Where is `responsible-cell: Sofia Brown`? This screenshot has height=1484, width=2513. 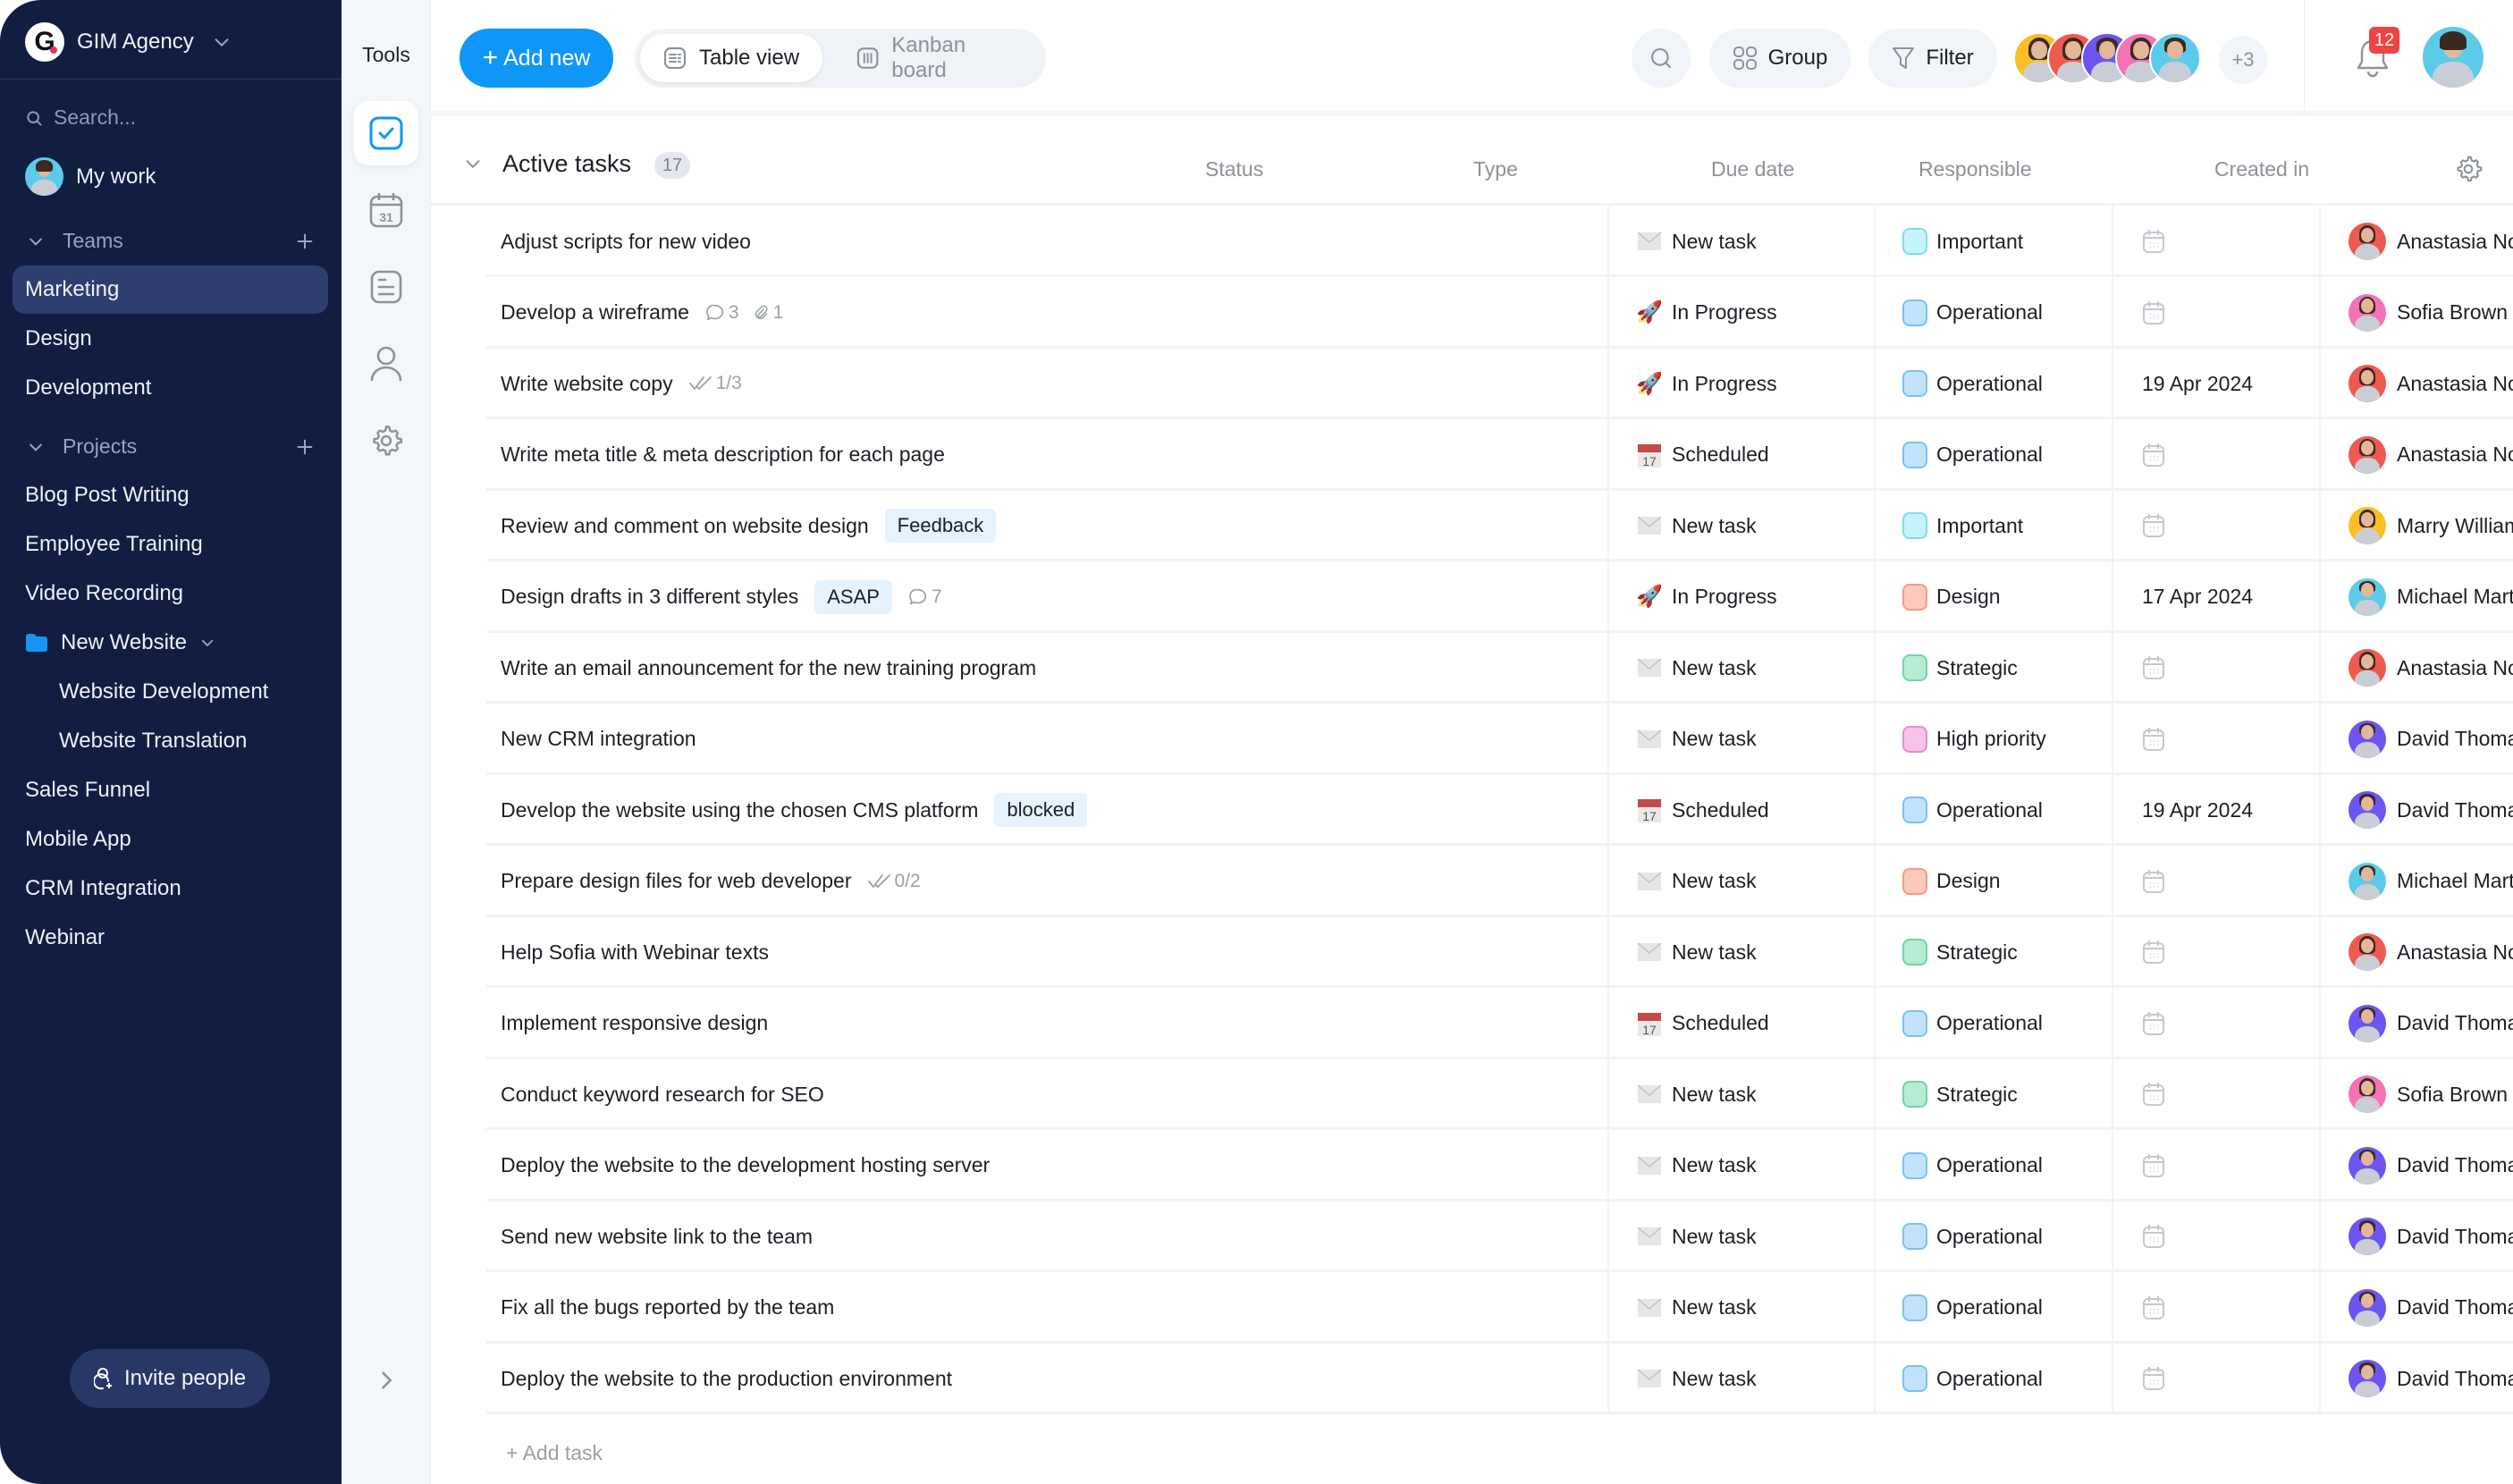
responsible-cell: Sofia Brown is located at coordinates (2428, 313).